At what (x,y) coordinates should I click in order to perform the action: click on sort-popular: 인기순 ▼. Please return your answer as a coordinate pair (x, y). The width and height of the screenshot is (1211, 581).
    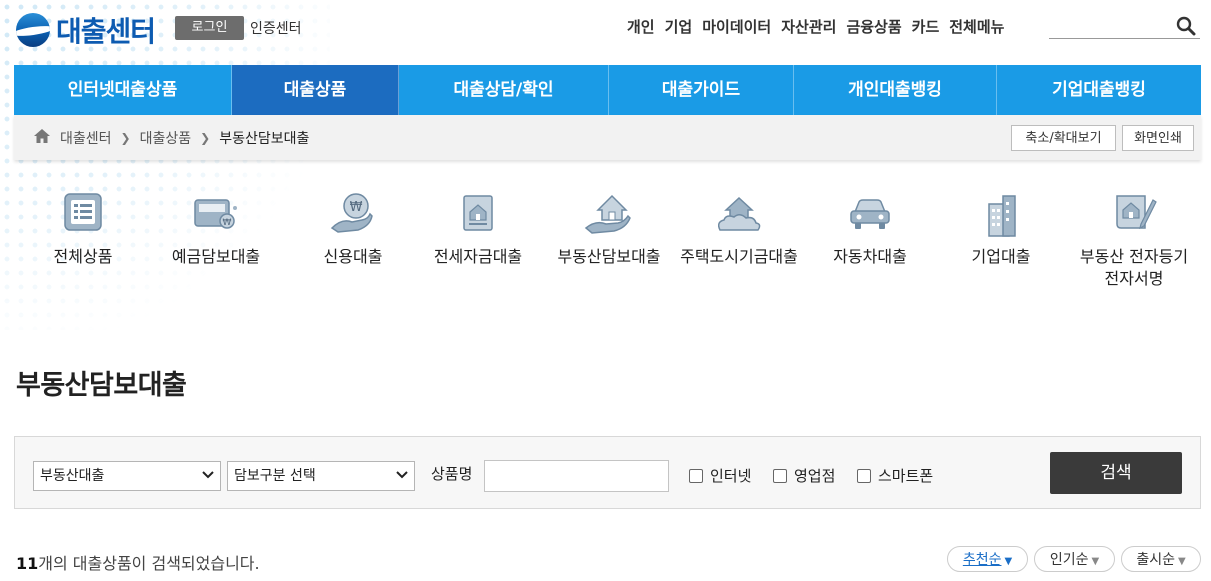
    Looking at the image, I should click on (1074, 559).